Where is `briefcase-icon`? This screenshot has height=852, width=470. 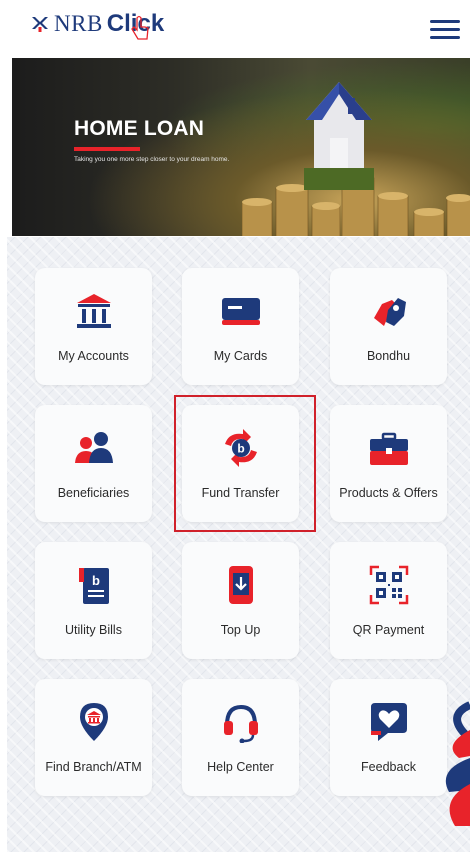 briefcase-icon is located at coordinates (388, 448).